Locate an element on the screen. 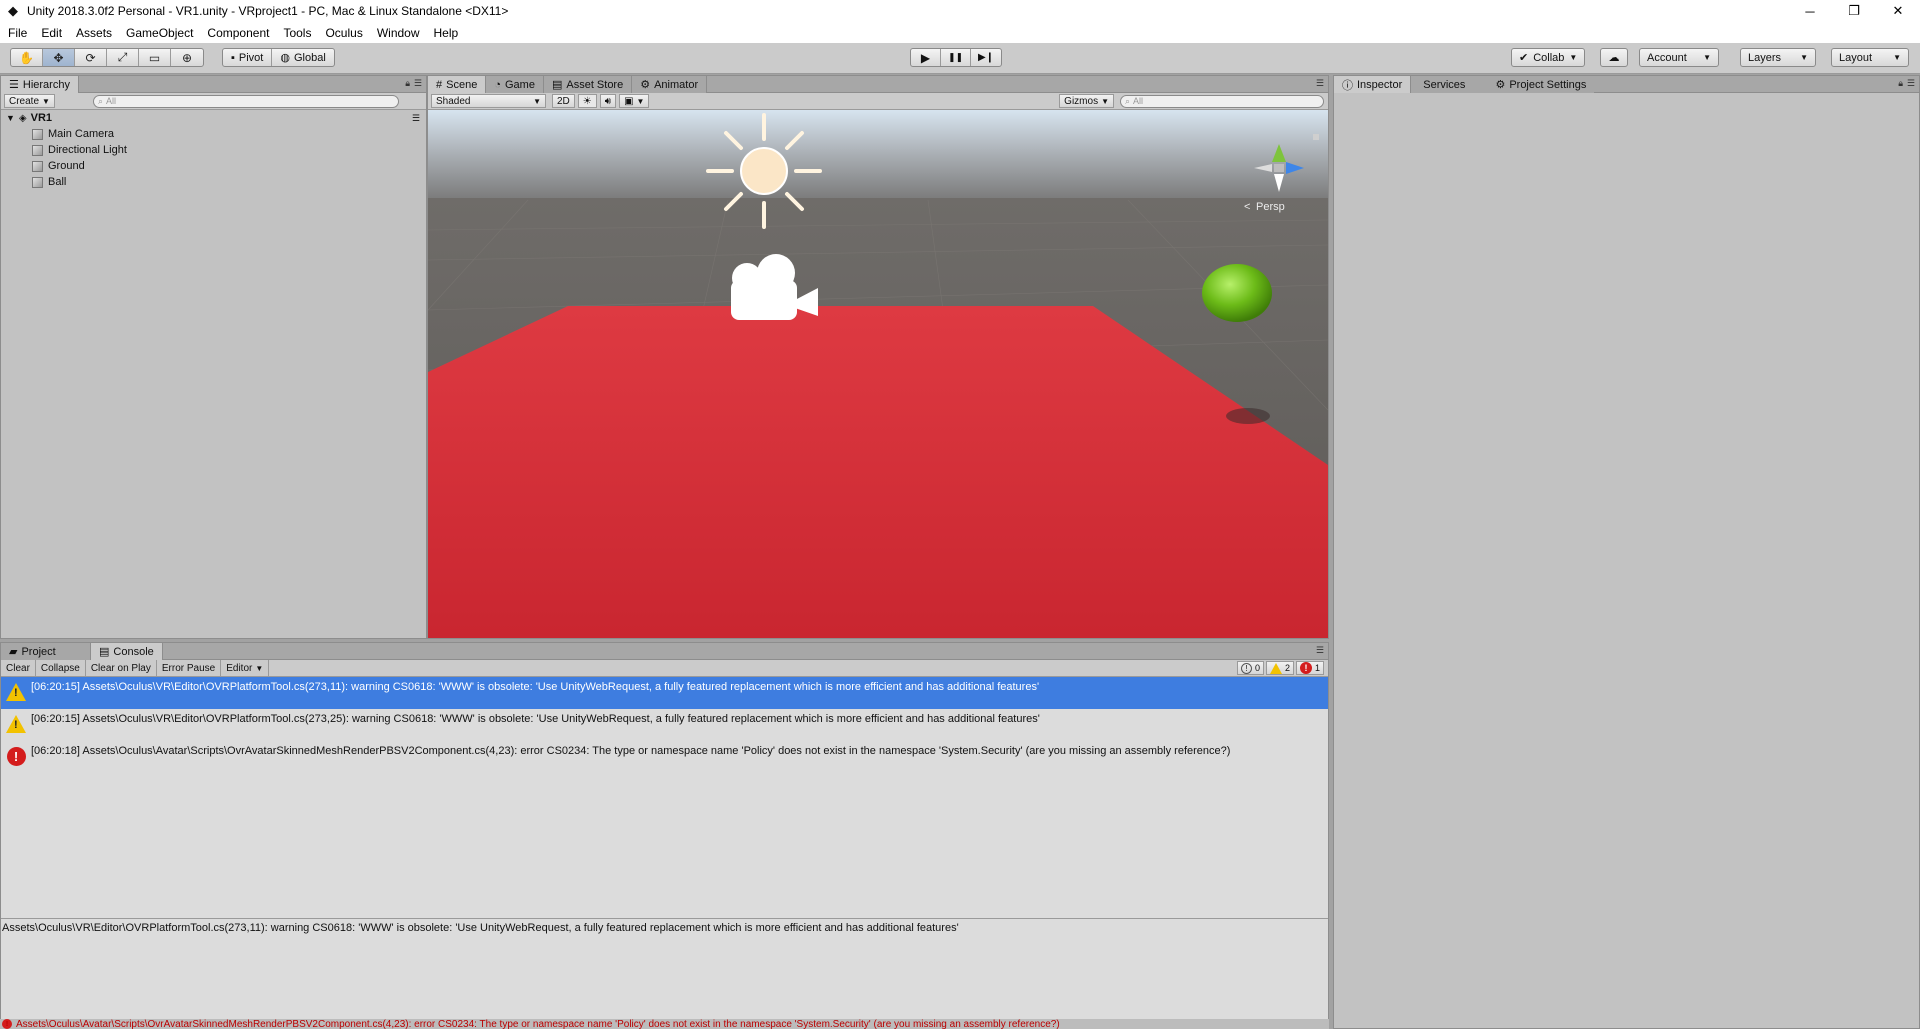  speaker-icon: 🔊︎ is located at coordinates (608, 101).